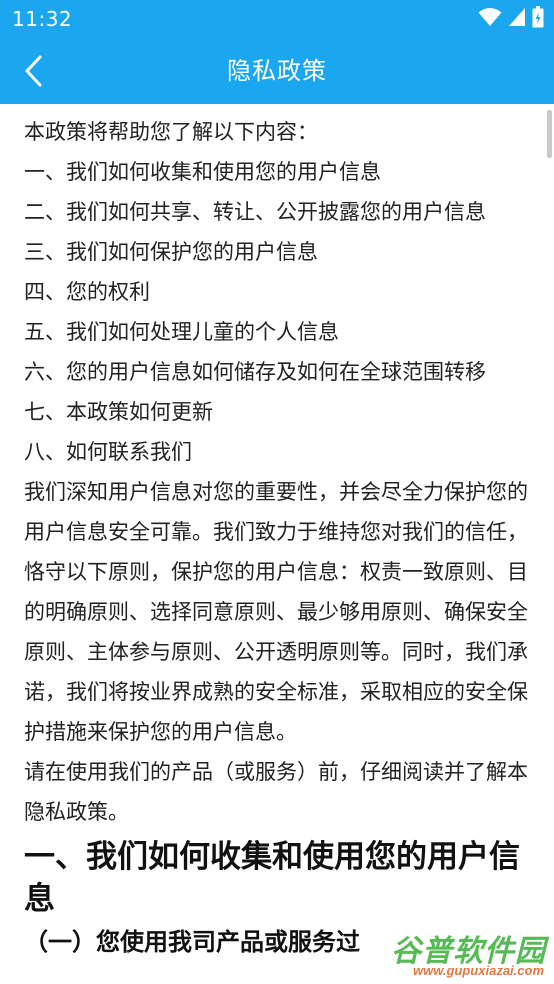 This screenshot has height=984, width=554. I want to click on toc-item: 一、我们如何收集和使用您的用户信息, so click(202, 172).